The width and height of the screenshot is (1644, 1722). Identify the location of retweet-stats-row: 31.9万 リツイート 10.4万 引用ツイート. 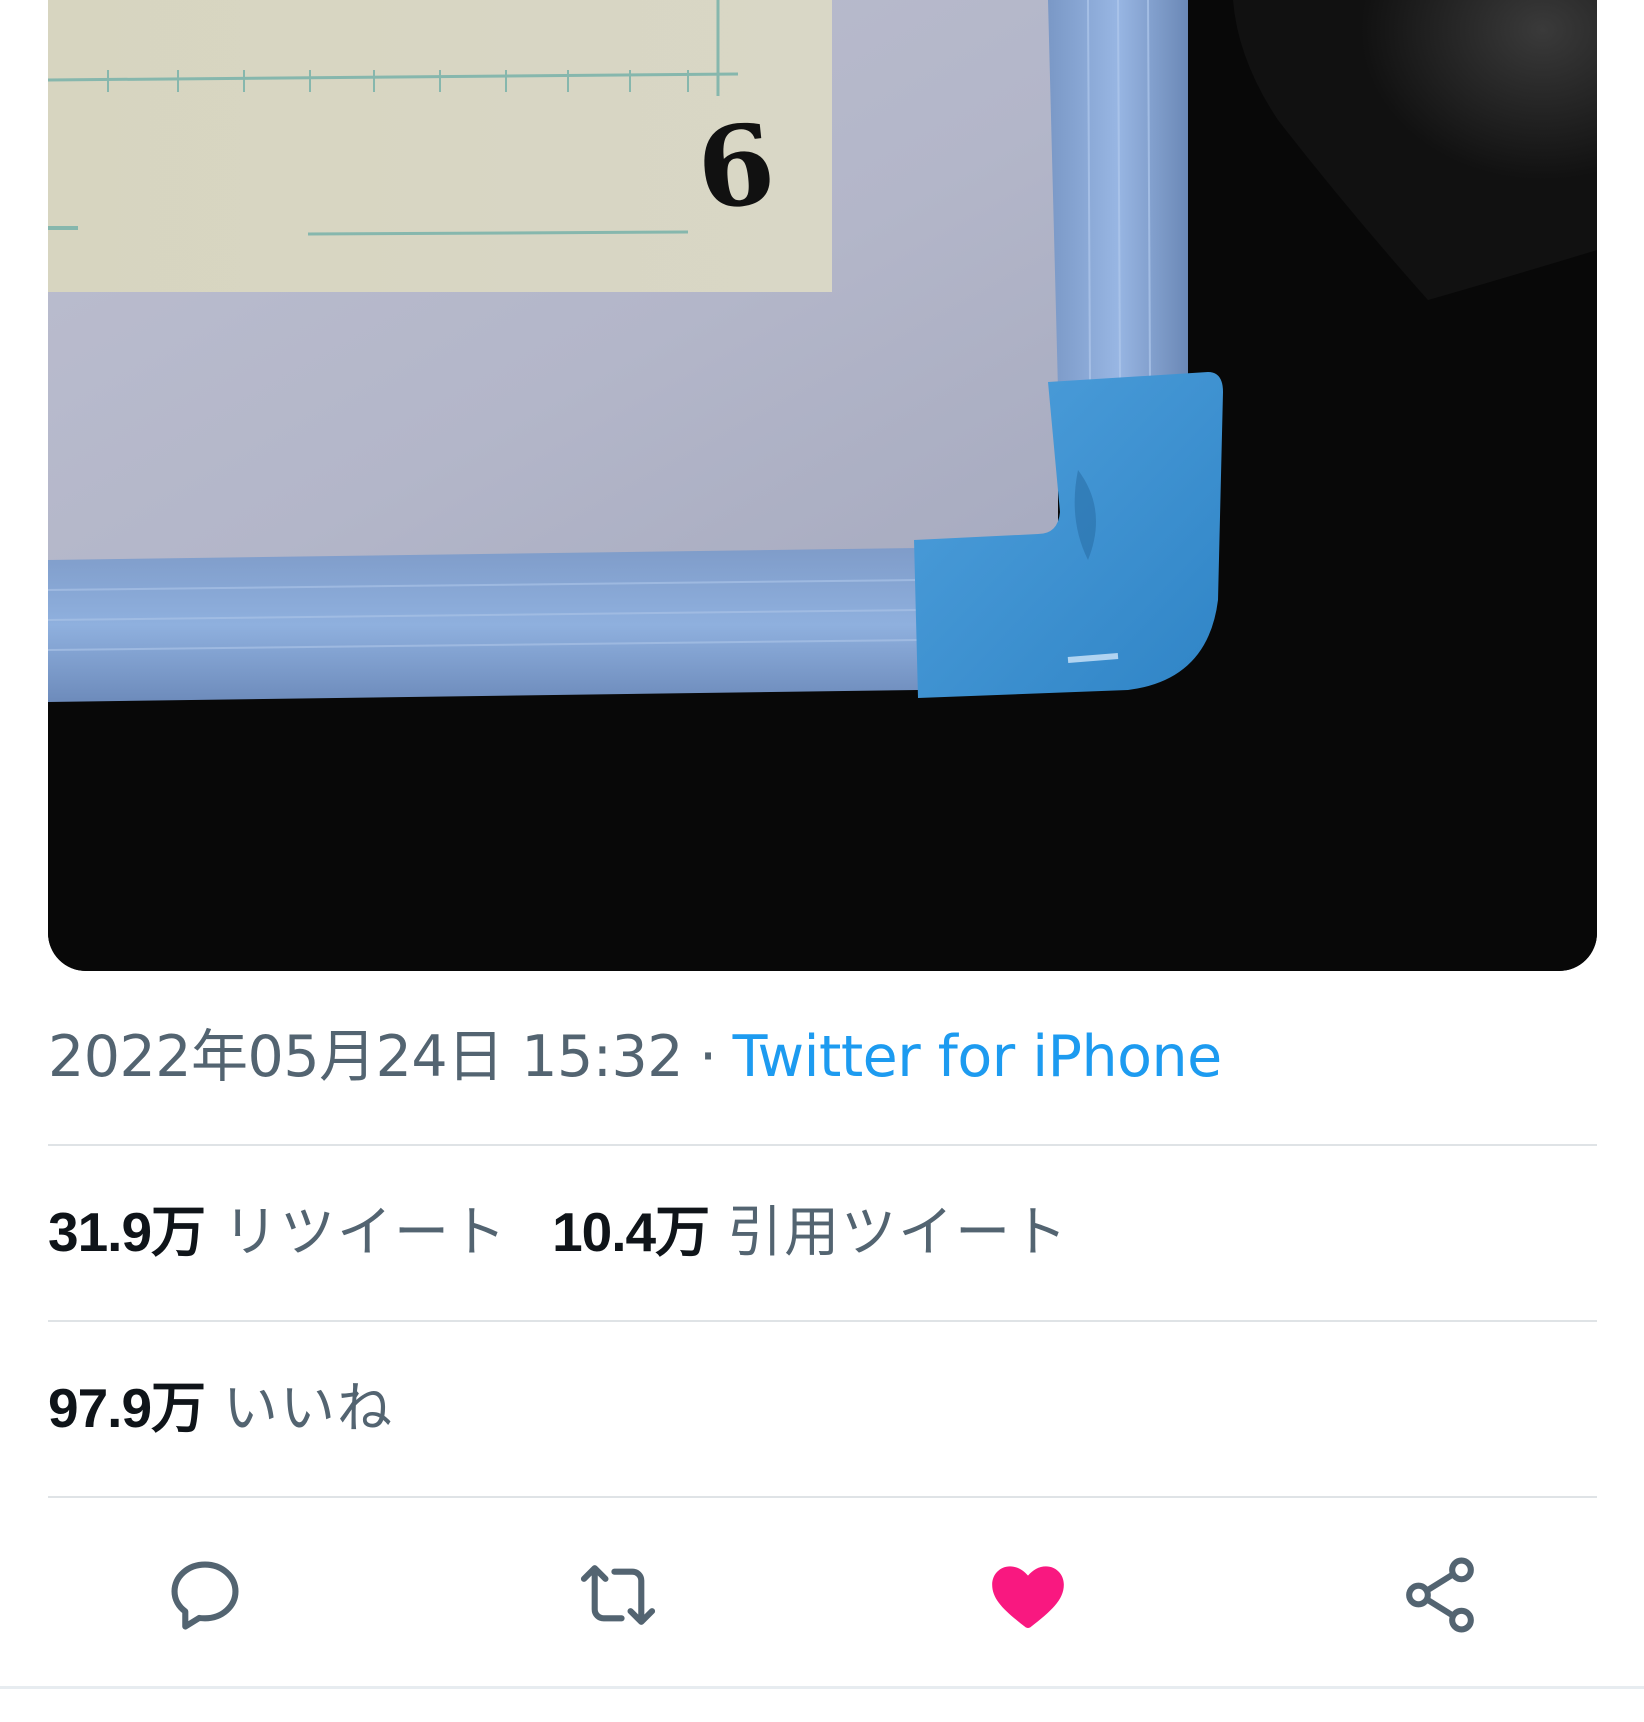
(580, 1232).